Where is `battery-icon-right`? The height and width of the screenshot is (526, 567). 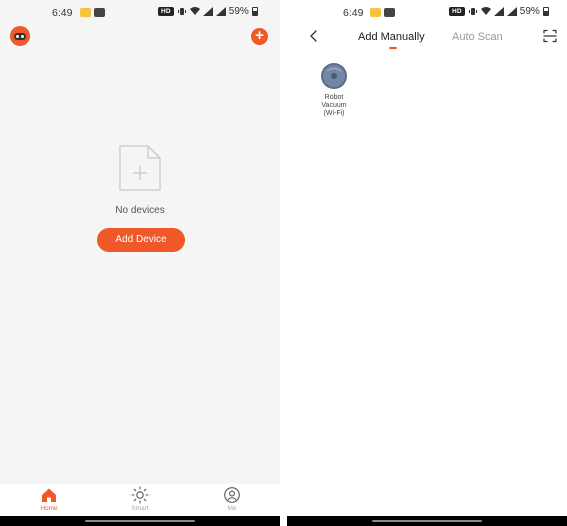 battery-icon-right is located at coordinates (545, 11).